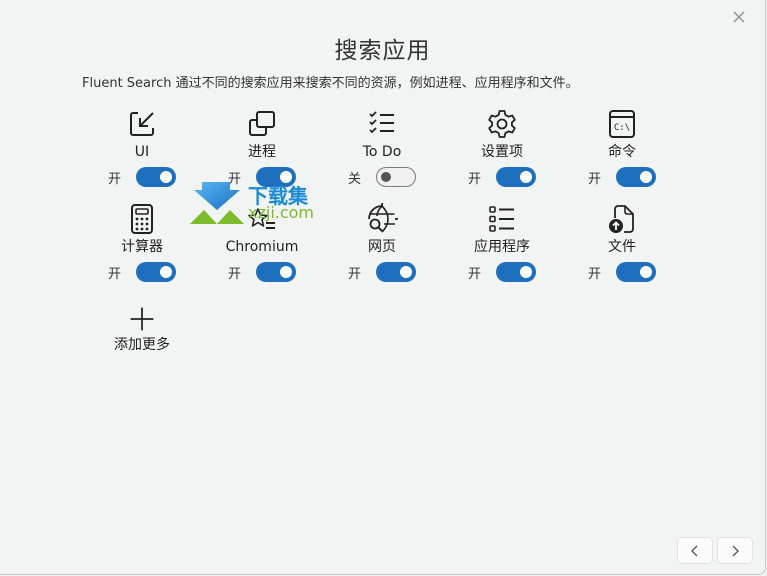  Describe the element at coordinates (382, 51) in the screenshot. I see `page-title: 搜索应用` at that location.